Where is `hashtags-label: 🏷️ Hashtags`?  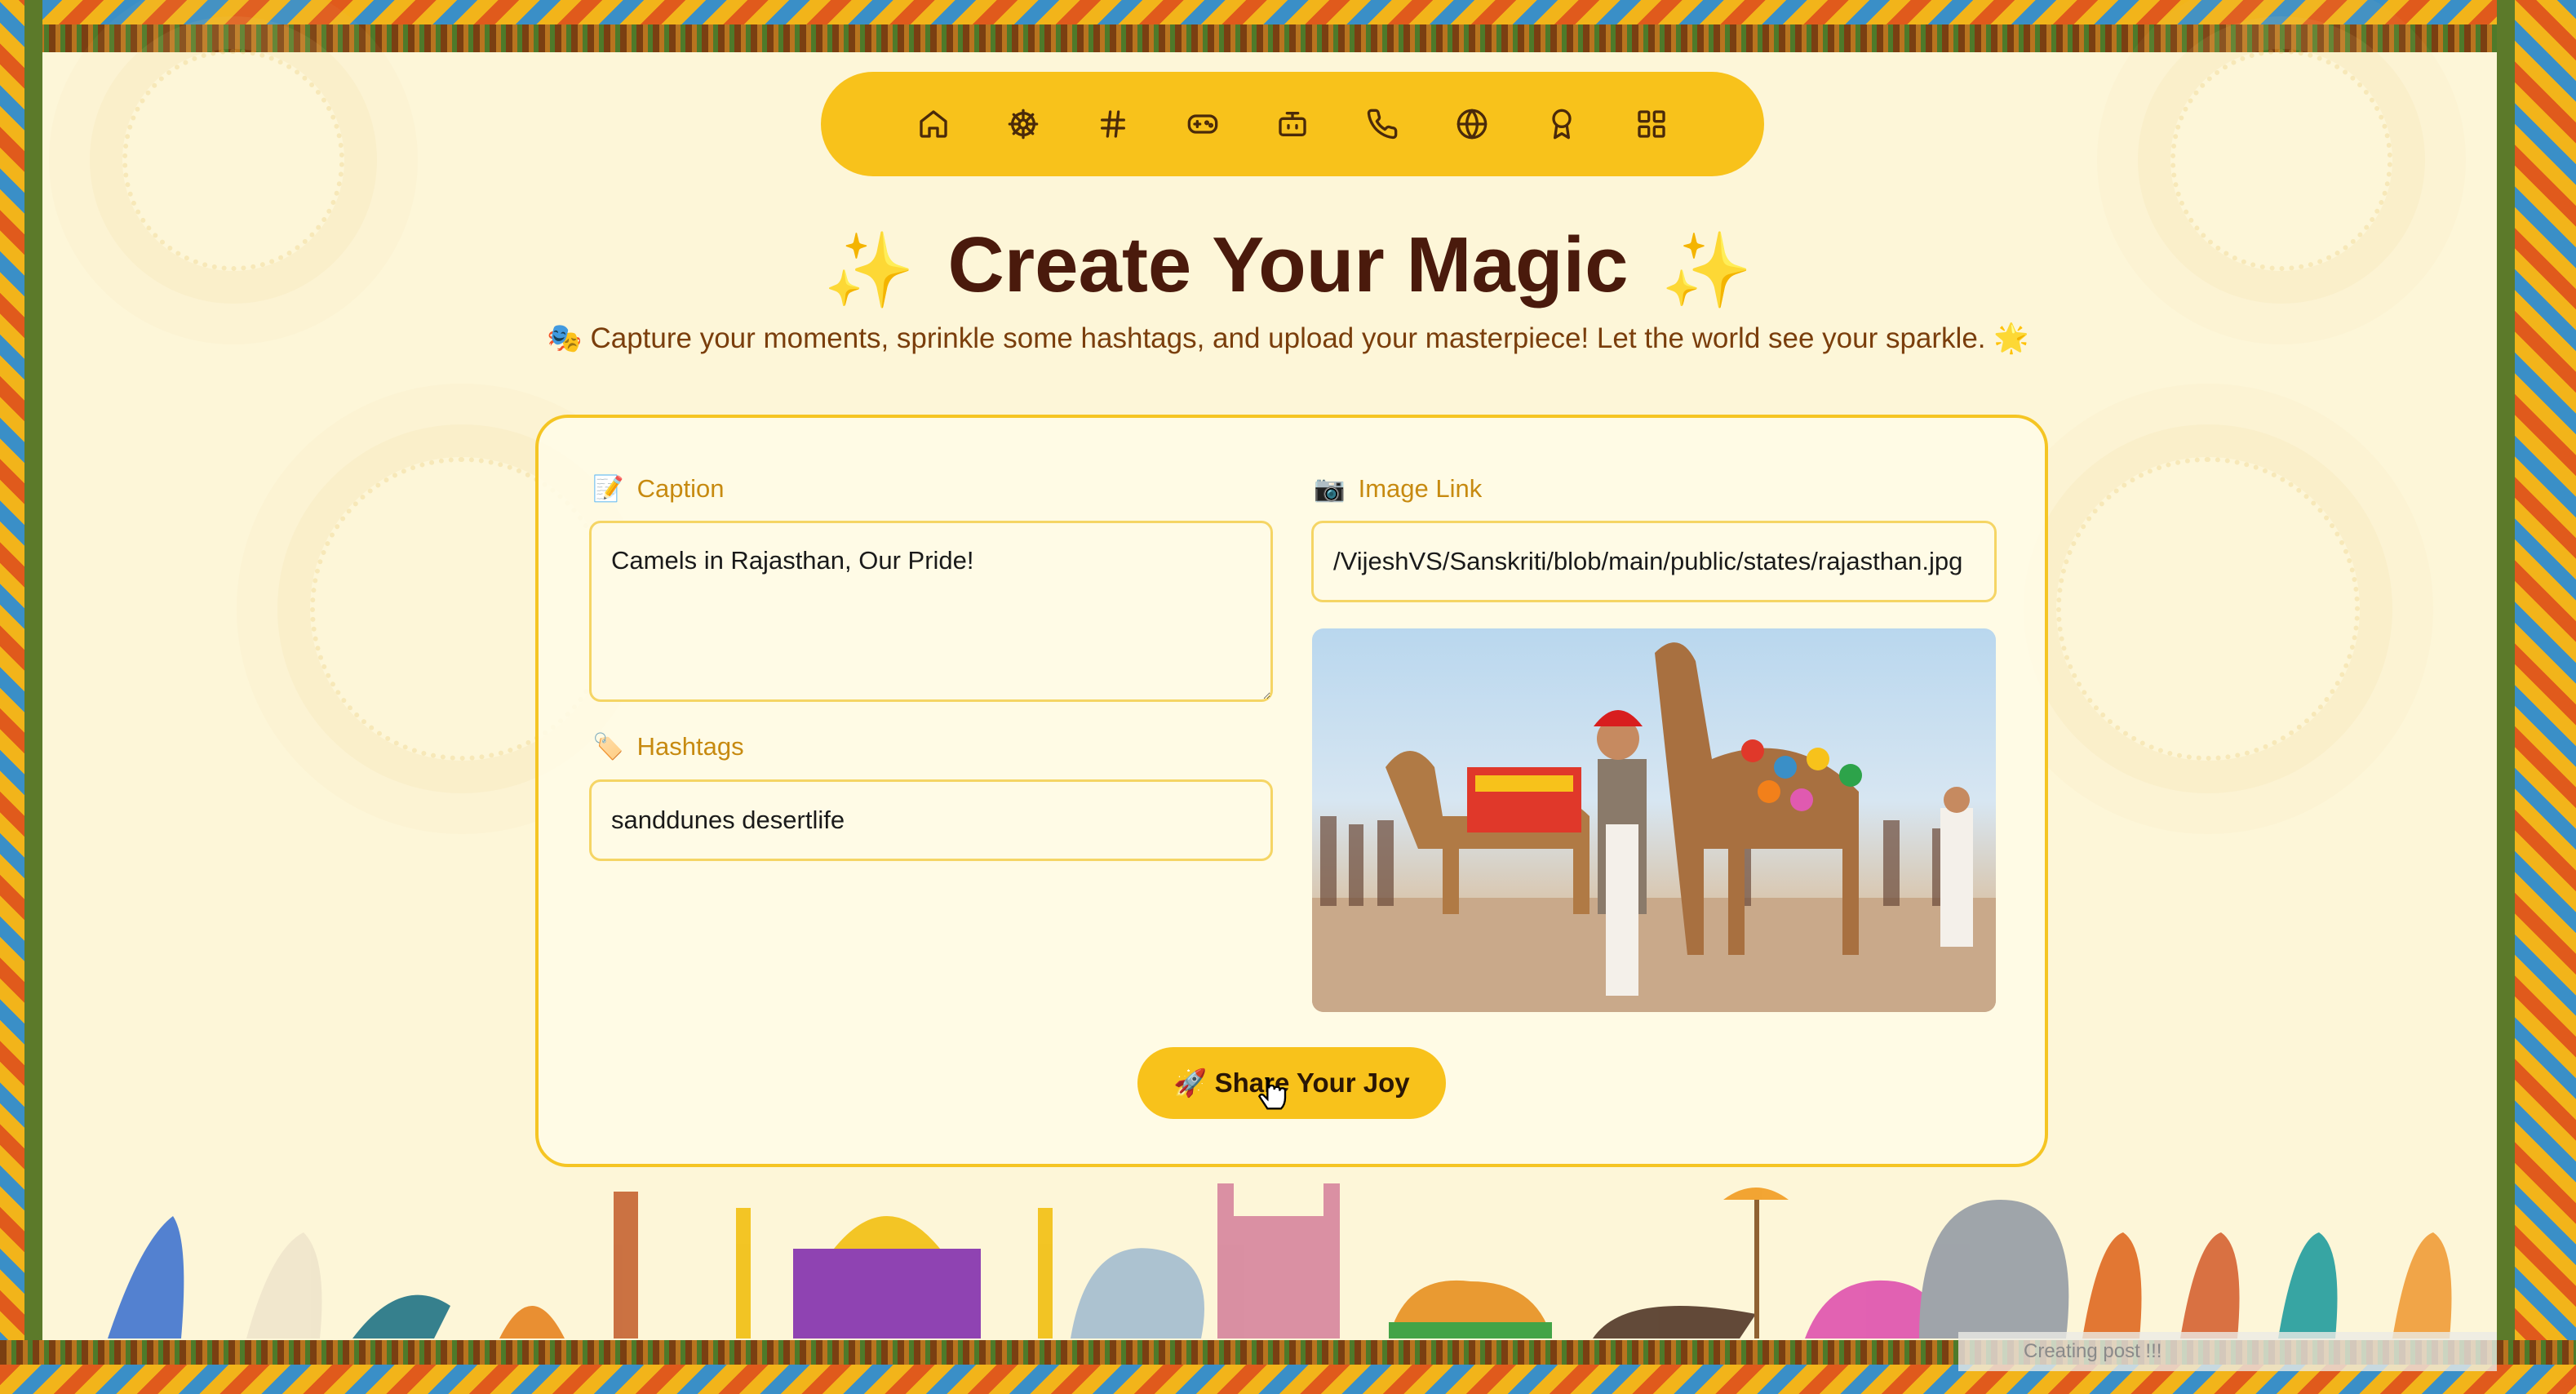 hashtags-label: 🏷️ Hashtags is located at coordinates (668, 746).